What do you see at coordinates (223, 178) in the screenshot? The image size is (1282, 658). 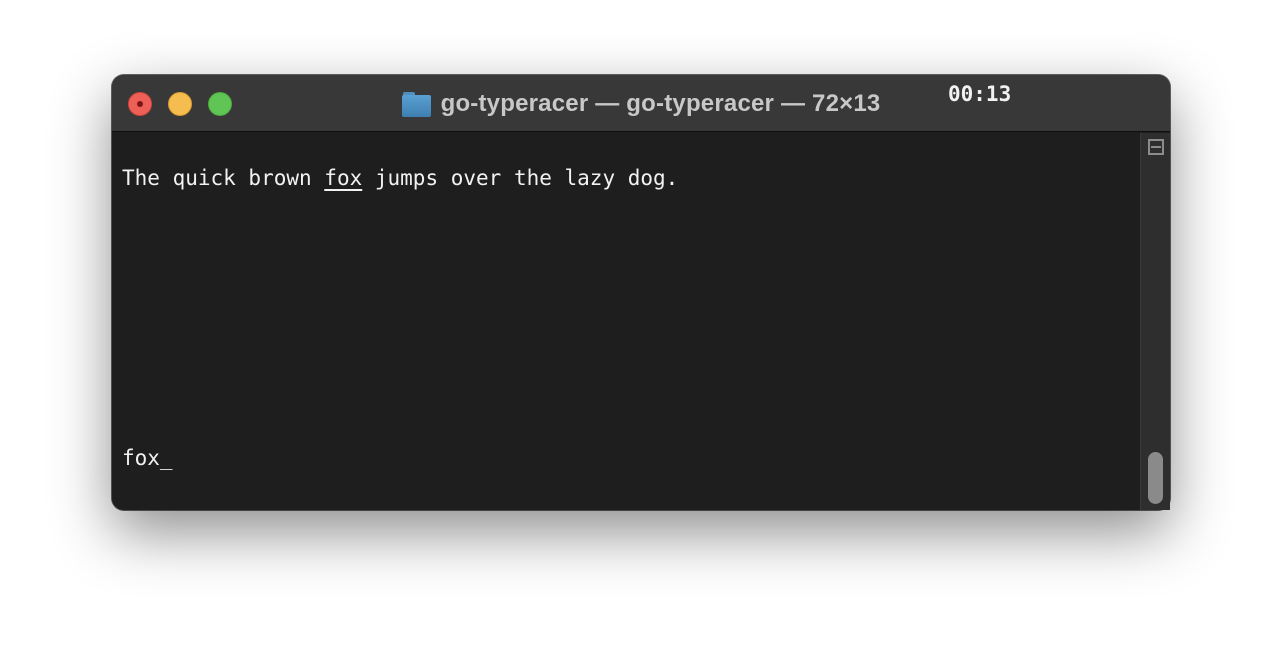 I see `target-text-before: The quick brown` at bounding box center [223, 178].